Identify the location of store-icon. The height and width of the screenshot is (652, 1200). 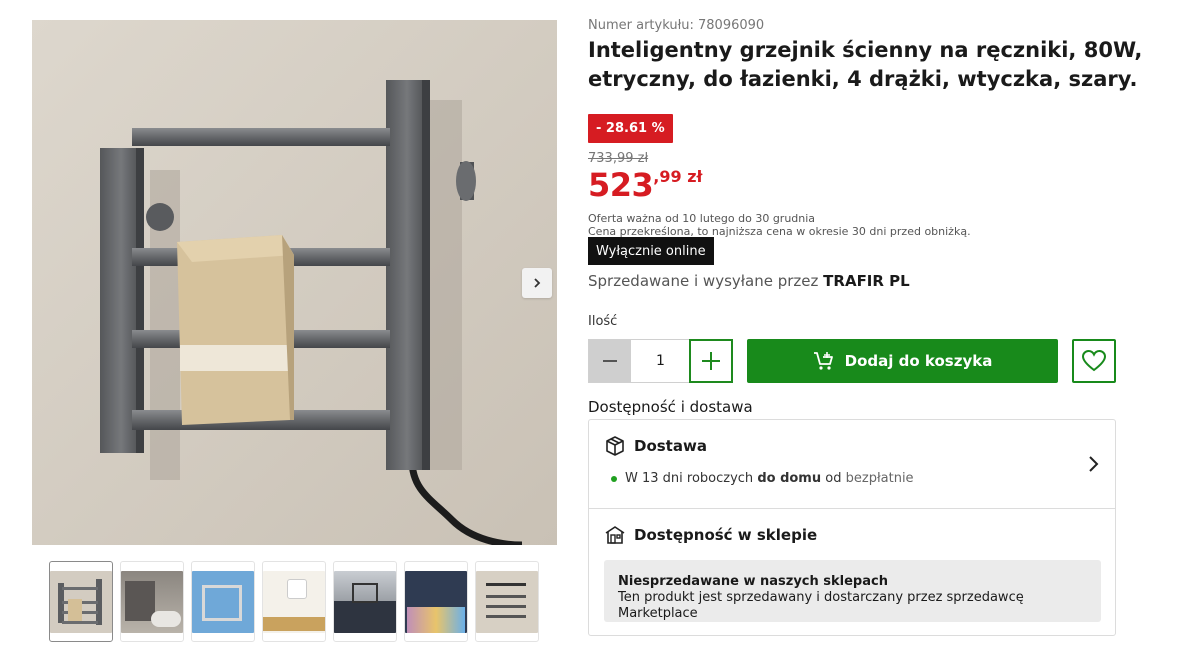
(615, 535).